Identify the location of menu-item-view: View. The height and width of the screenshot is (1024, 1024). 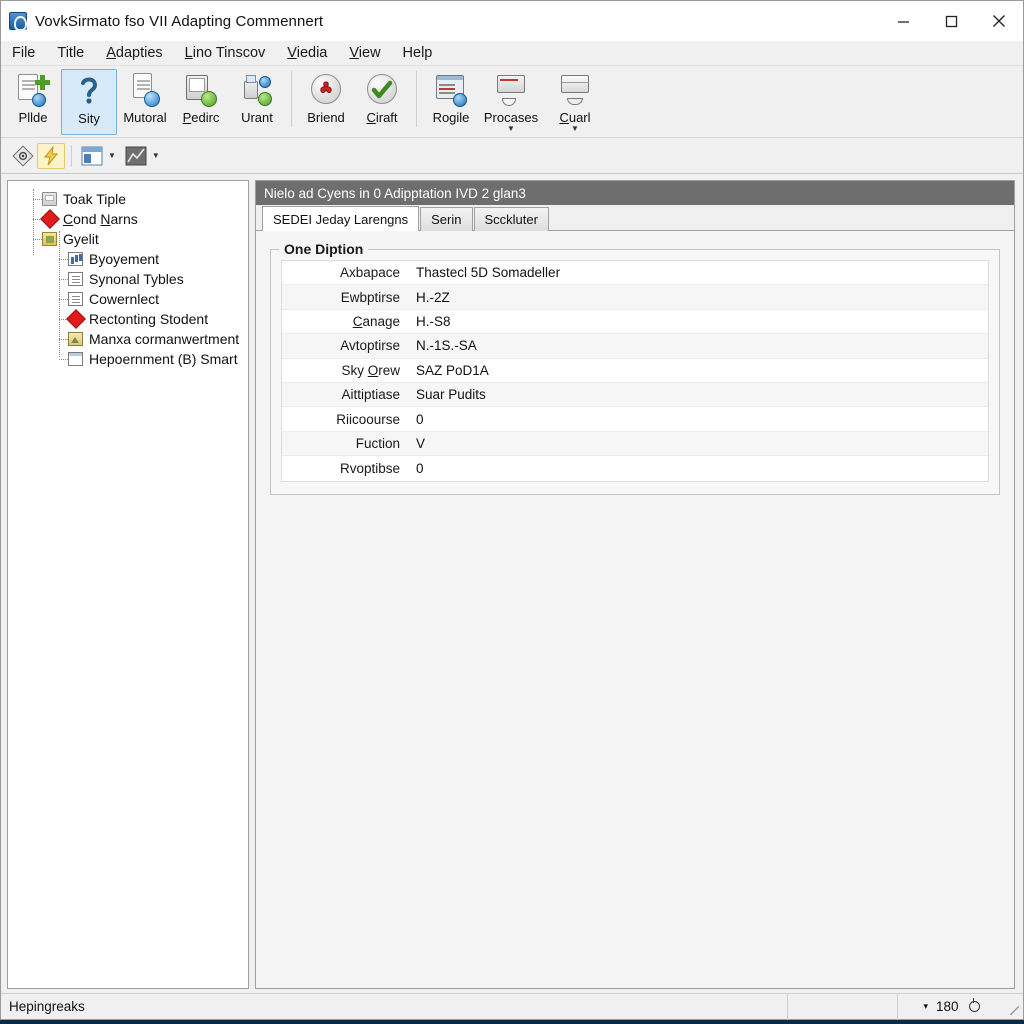
(364, 53).